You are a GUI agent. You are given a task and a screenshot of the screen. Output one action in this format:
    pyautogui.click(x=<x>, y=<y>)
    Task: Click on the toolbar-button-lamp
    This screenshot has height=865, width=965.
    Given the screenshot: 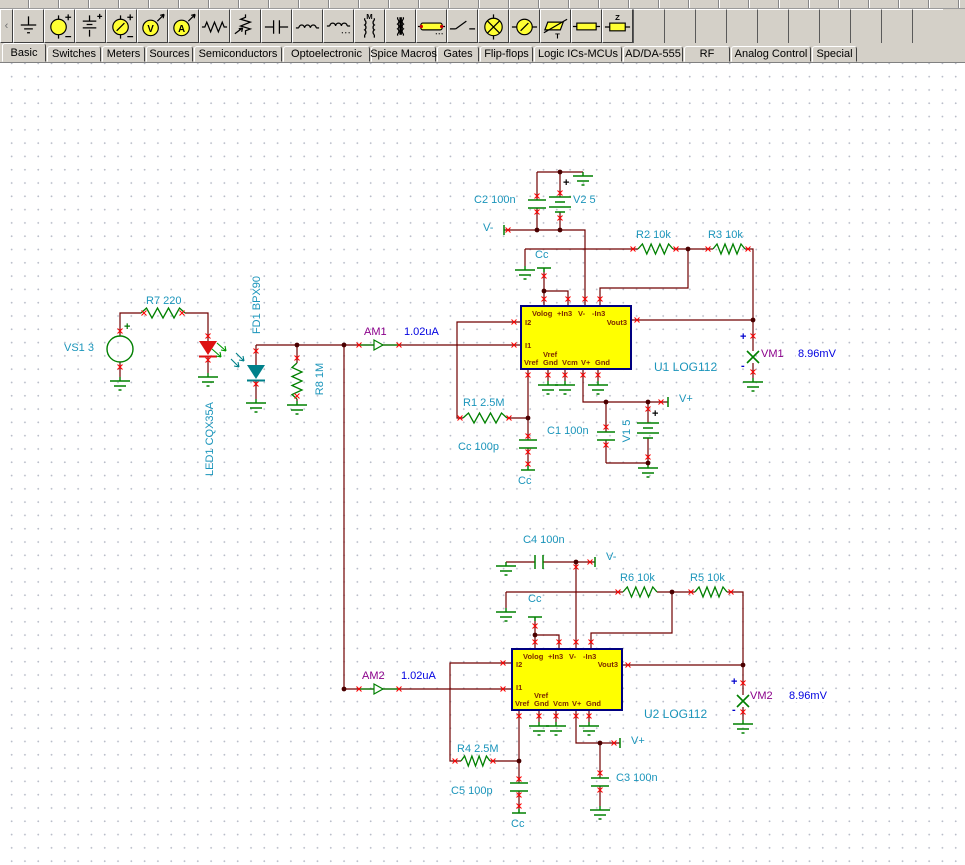 What is the action you would take?
    pyautogui.click(x=493, y=26)
    